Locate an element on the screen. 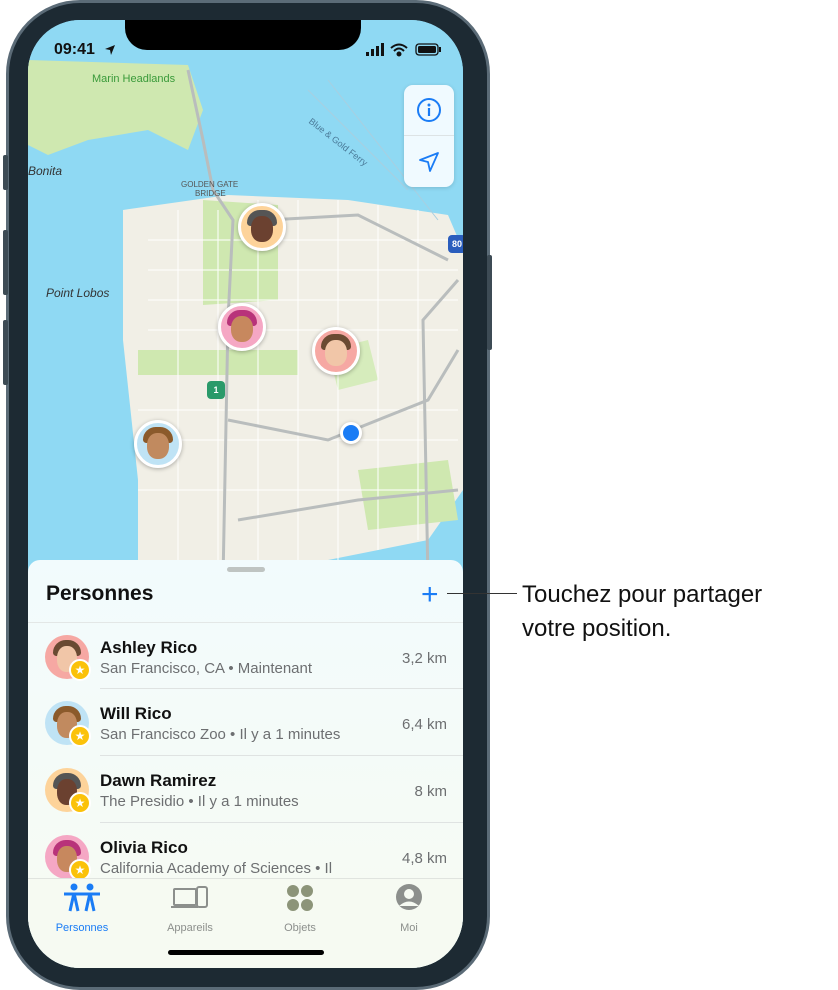 The height and width of the screenshot is (990, 838). volume-up-button is located at coordinates (5, 262).